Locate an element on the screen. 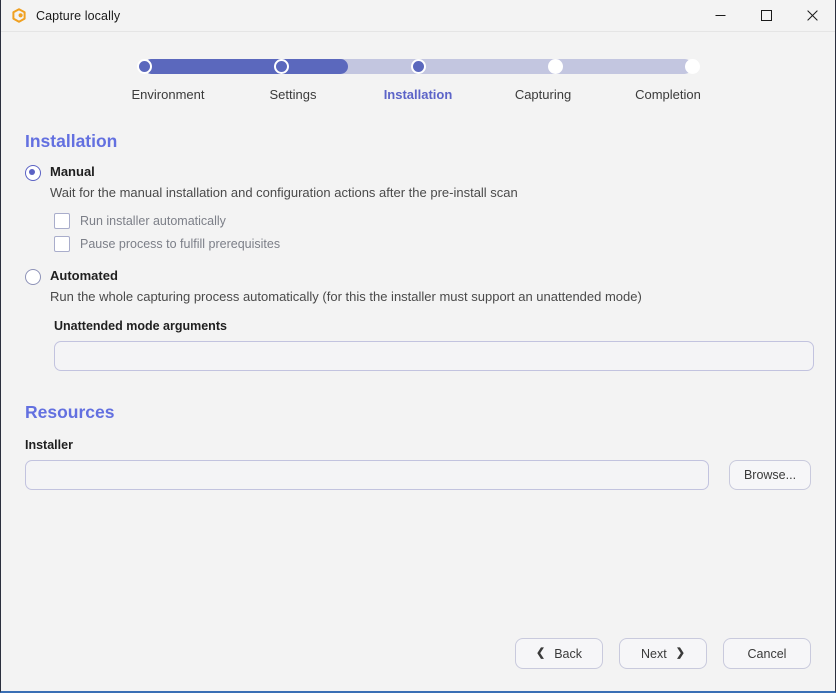  title-bar: Capture locally is located at coordinates (418, 16).